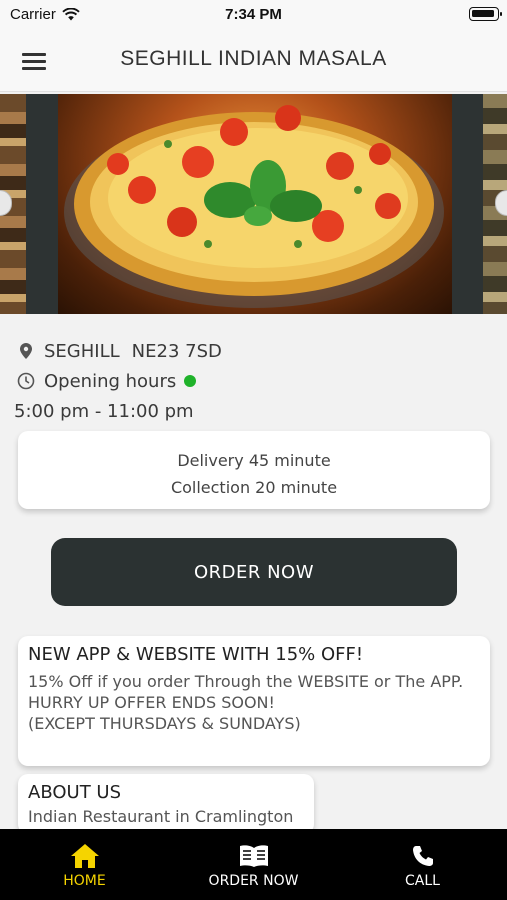 This screenshot has width=507, height=900. I want to click on nav-bar: SEGHILL INDIAN MASALA, so click(253, 61).